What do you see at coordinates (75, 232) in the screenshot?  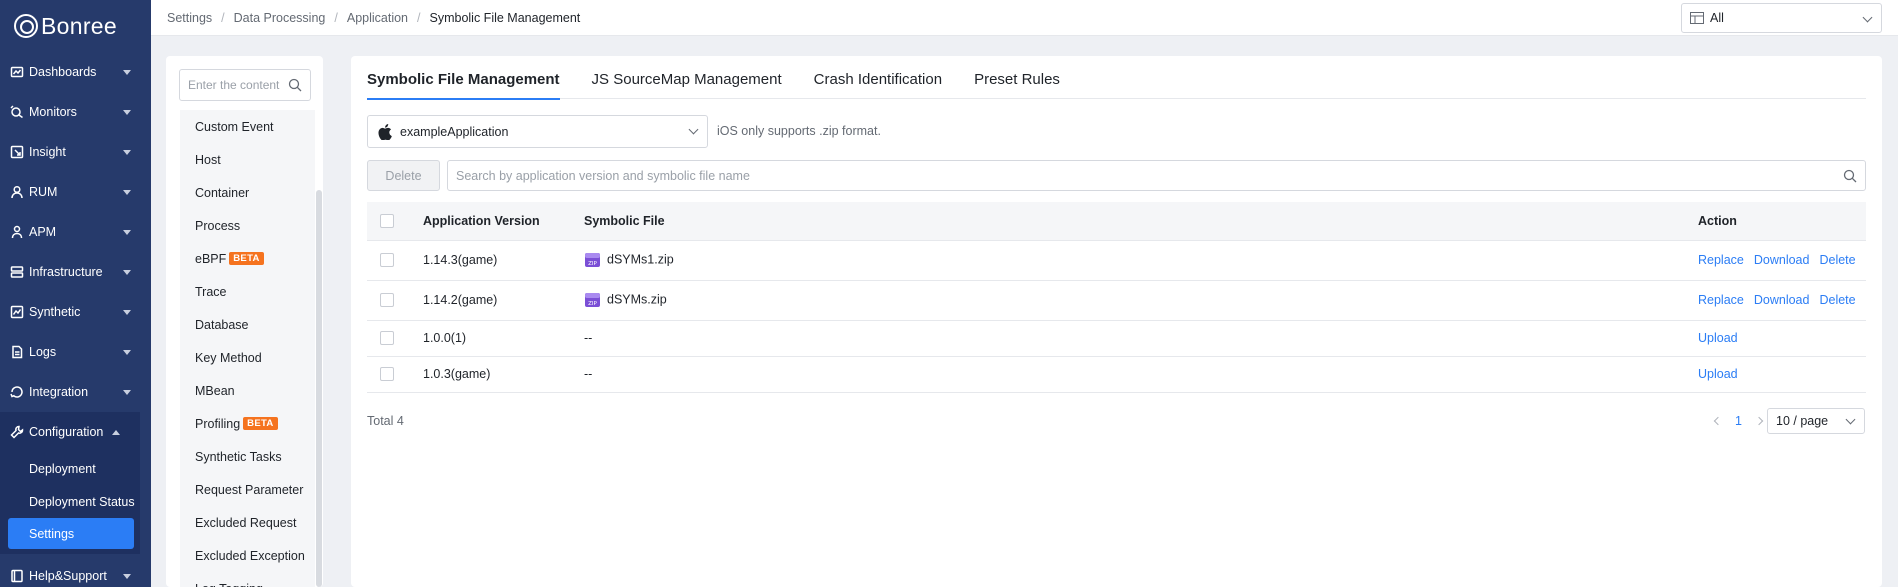 I see `sidebar-item-apm: APM` at bounding box center [75, 232].